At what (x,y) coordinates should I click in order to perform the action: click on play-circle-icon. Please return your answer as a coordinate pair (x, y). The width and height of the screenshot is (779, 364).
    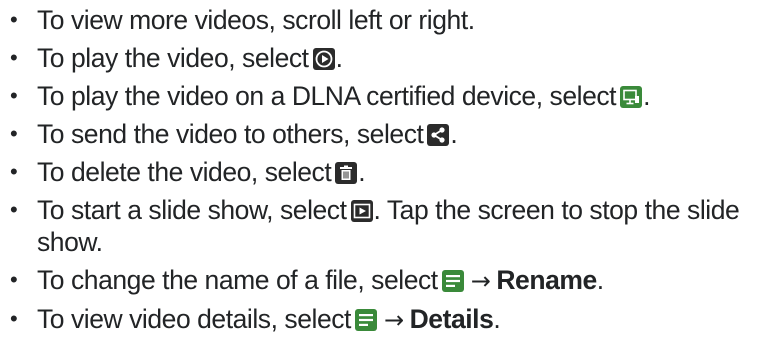
    Looking at the image, I should click on (323, 59).